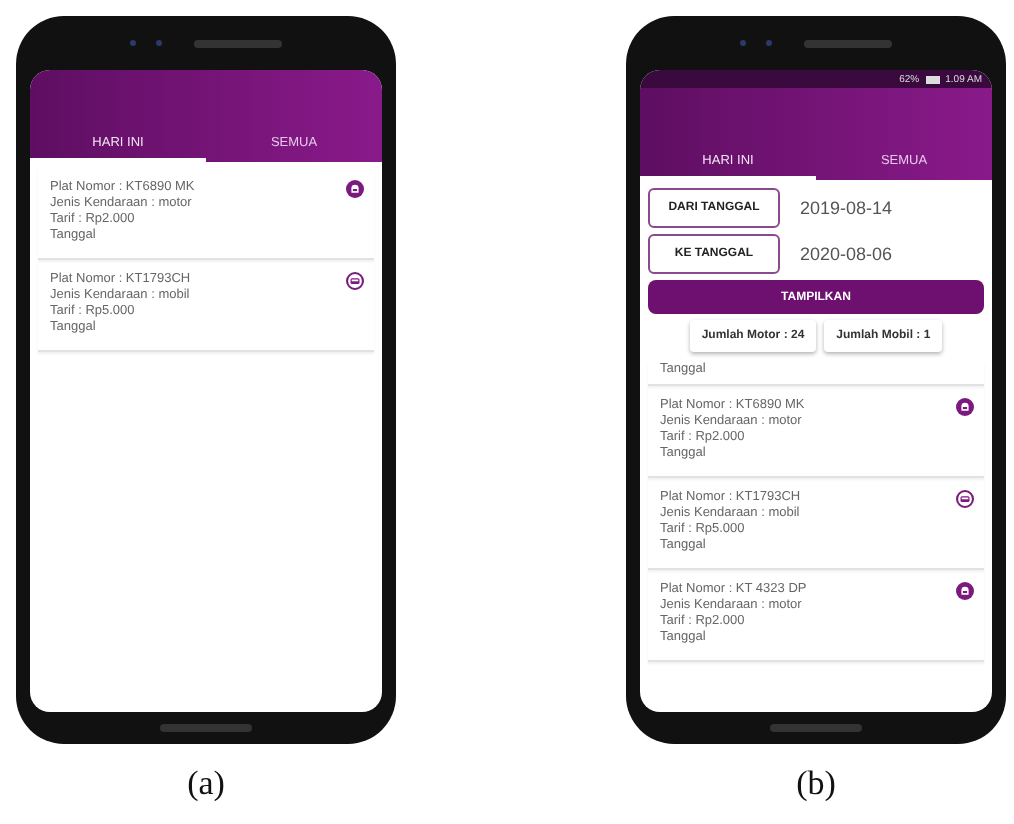 Image resolution: width=1014 pixels, height=824 pixels. I want to click on figure-caption: (b), so click(816, 784).